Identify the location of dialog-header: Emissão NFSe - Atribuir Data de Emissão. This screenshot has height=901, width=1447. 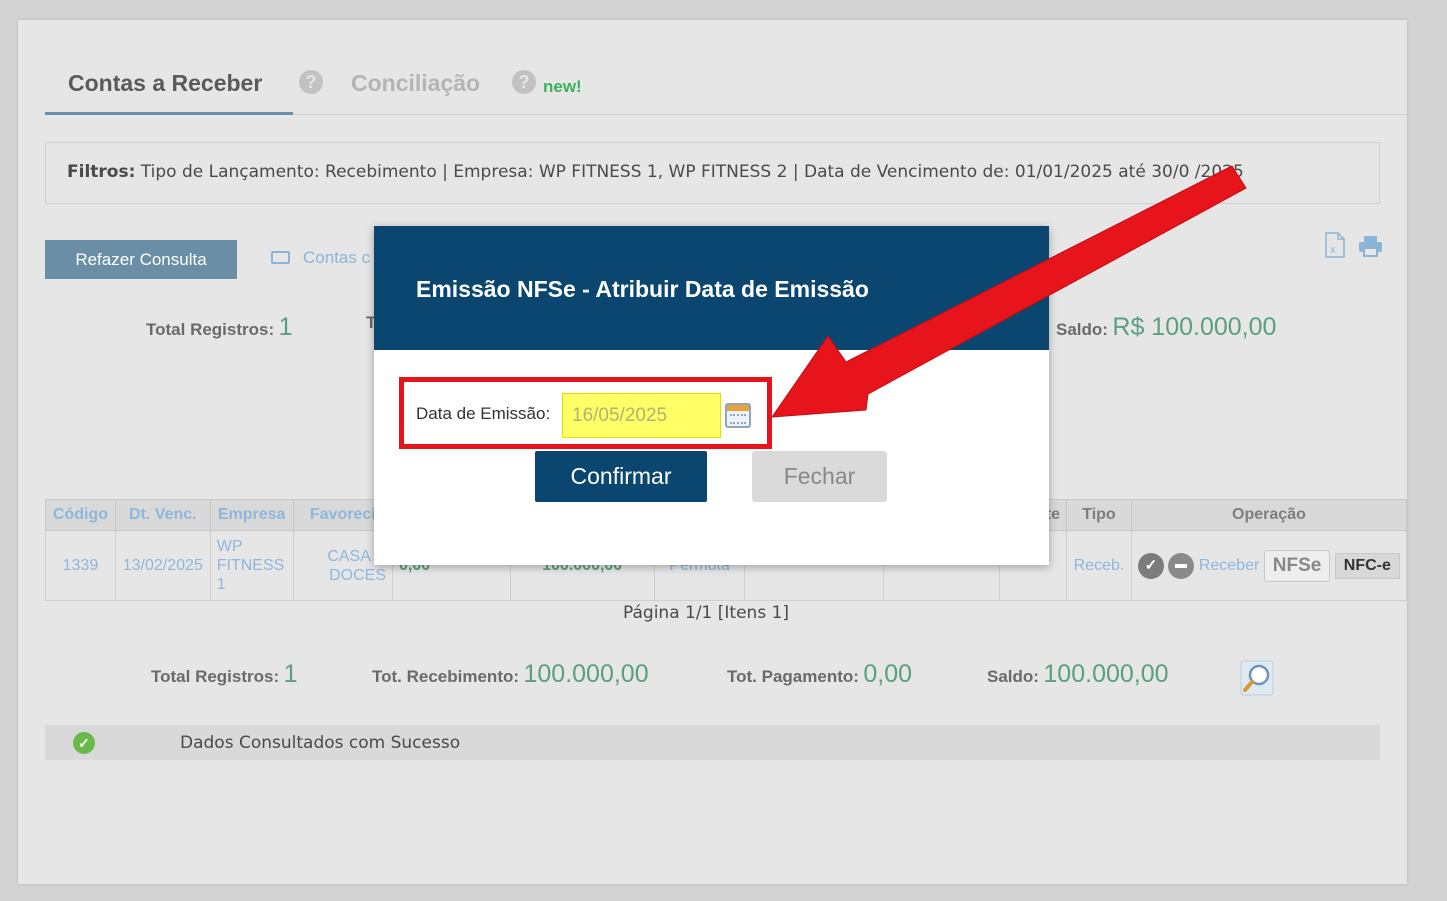
(711, 288).